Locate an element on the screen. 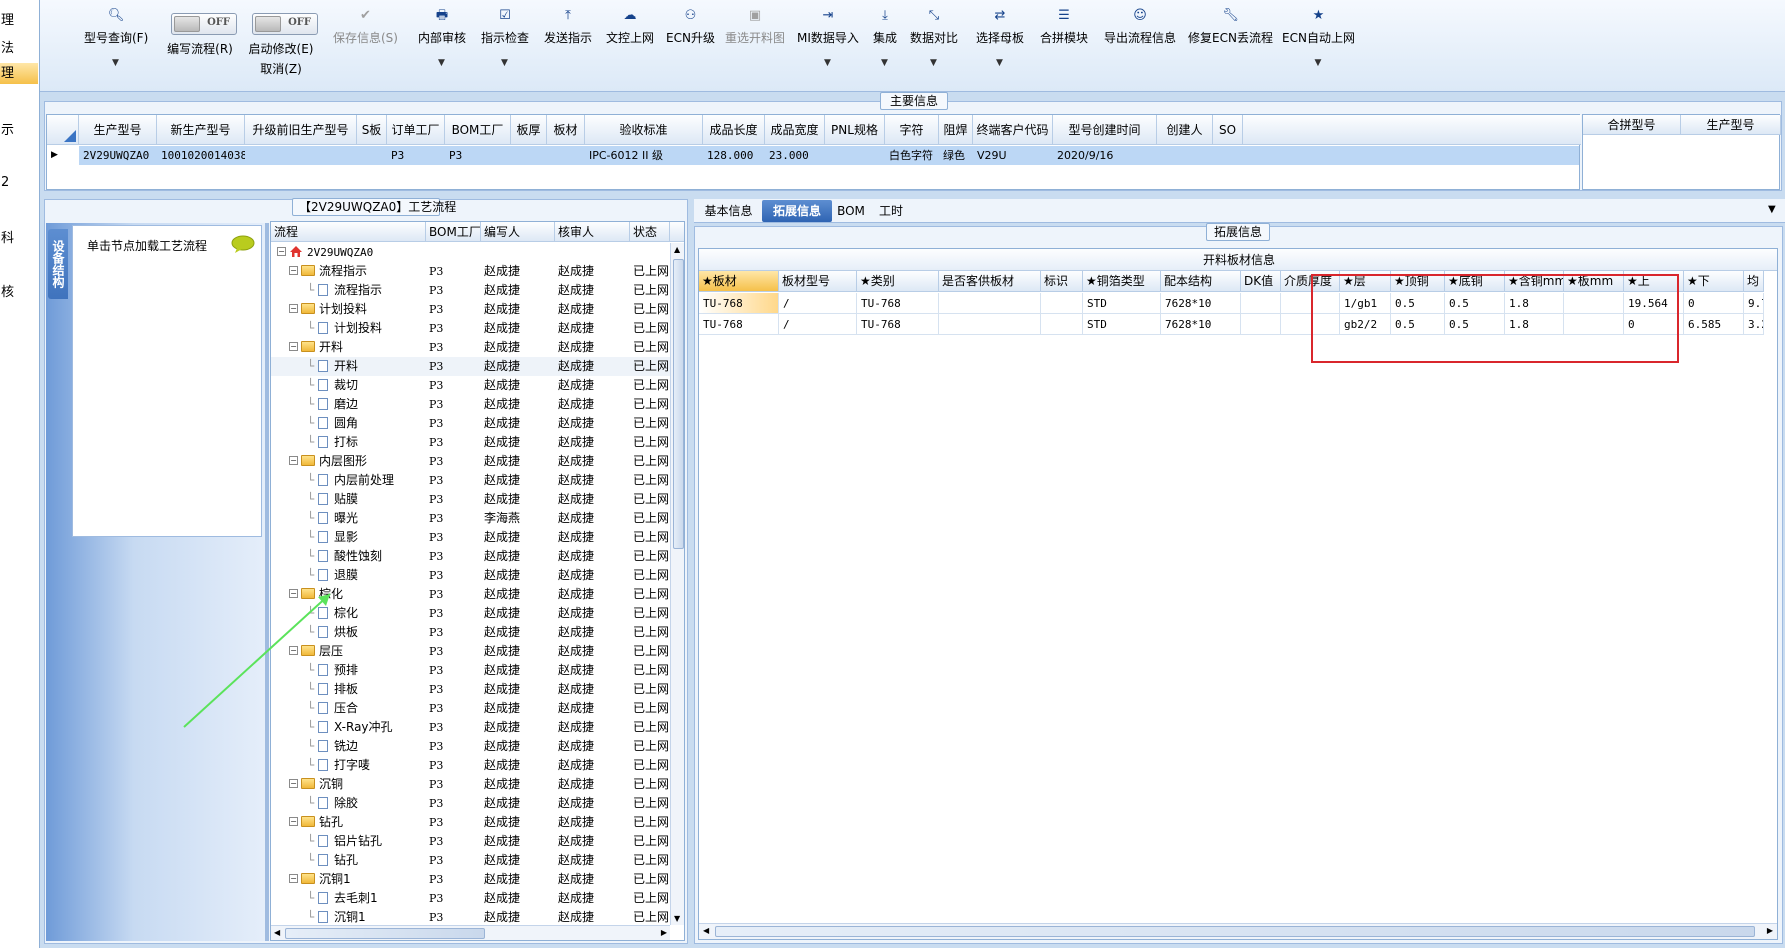 The height and width of the screenshot is (948, 1785). scroll-right-icon: ▶ is located at coordinates (664, 932).